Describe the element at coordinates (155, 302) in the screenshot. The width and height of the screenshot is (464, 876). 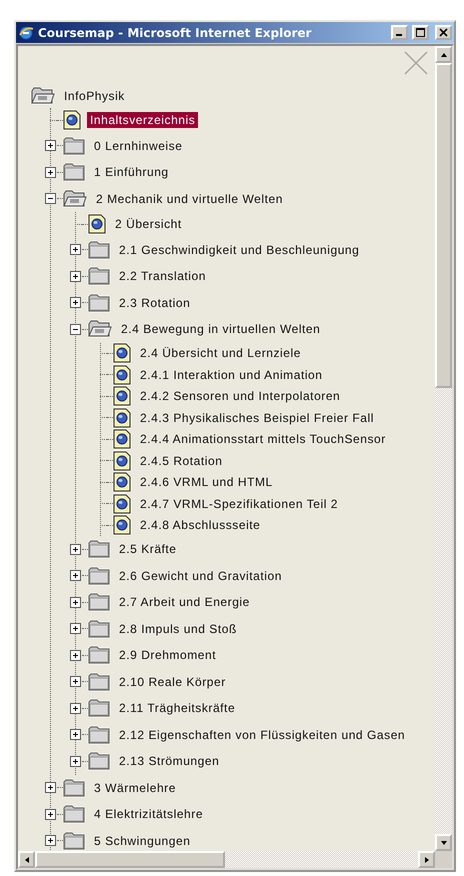
I see `tree-item: 2.3 Rotation` at that location.